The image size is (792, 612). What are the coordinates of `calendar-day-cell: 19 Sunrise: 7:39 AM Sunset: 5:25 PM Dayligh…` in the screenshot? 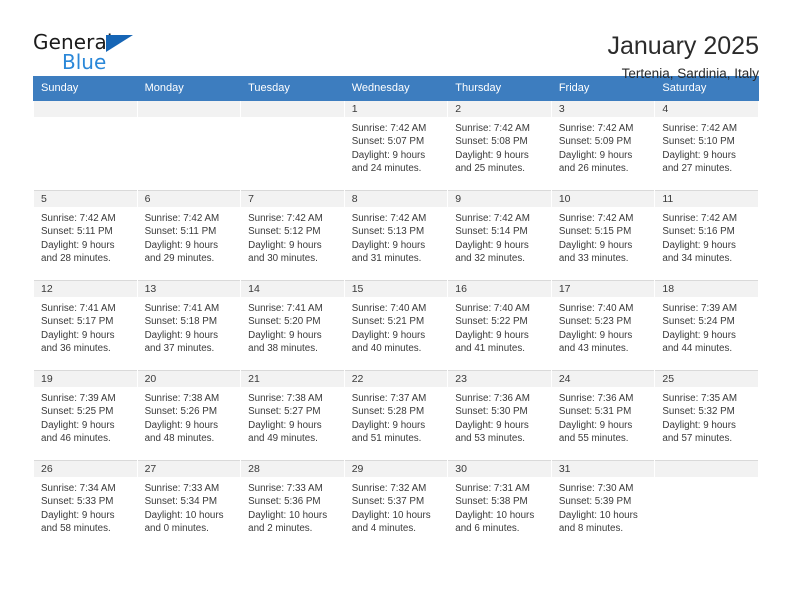 It's located at (85, 415).